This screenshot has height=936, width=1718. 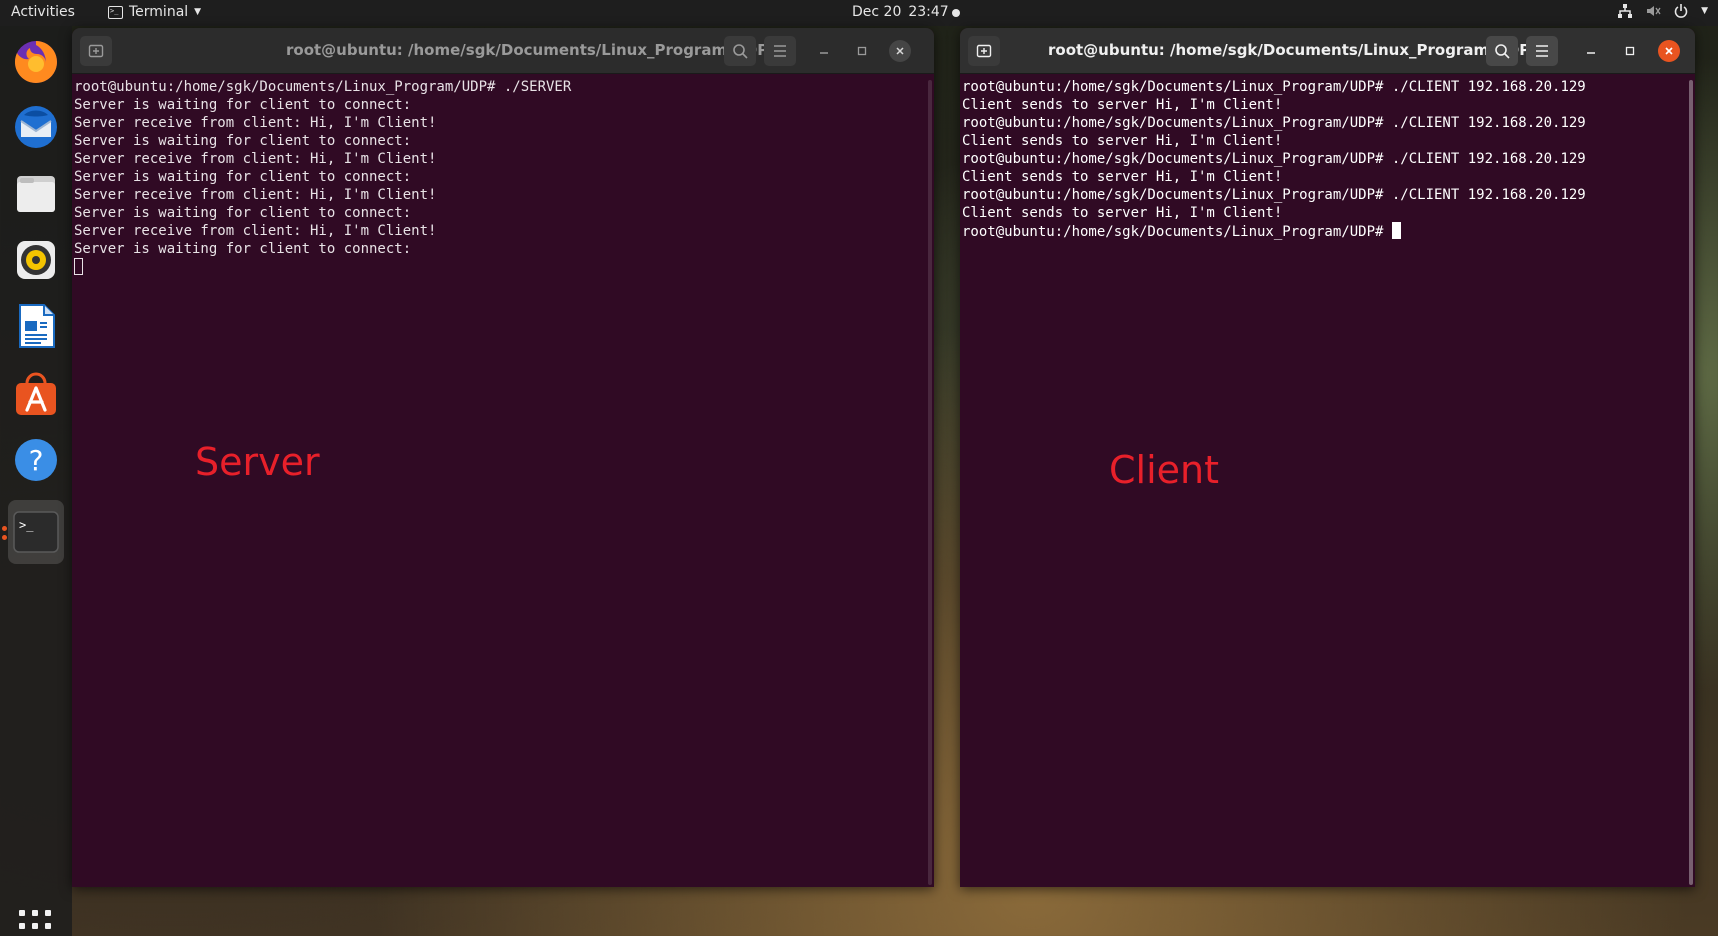 What do you see at coordinates (257, 462) in the screenshot?
I see `annotation-label: Server` at bounding box center [257, 462].